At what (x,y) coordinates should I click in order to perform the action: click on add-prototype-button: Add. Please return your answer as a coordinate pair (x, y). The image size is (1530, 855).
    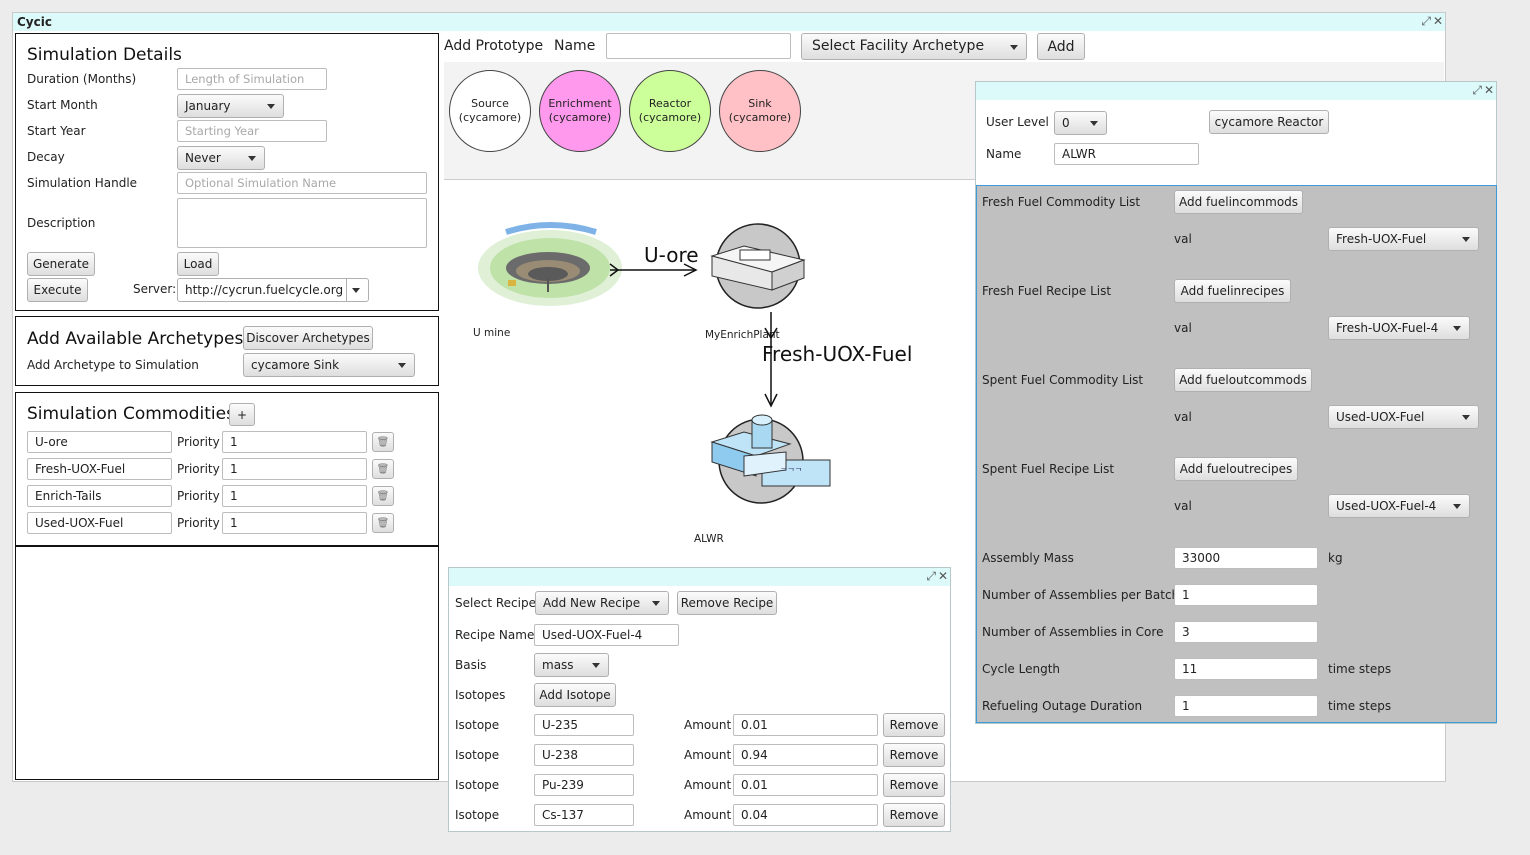
    Looking at the image, I should click on (1061, 46).